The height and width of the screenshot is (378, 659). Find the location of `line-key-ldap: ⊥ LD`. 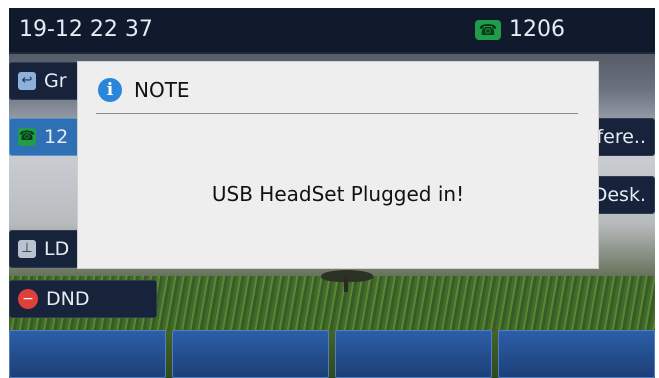

line-key-ldap: ⊥ LD is located at coordinates (49, 249).